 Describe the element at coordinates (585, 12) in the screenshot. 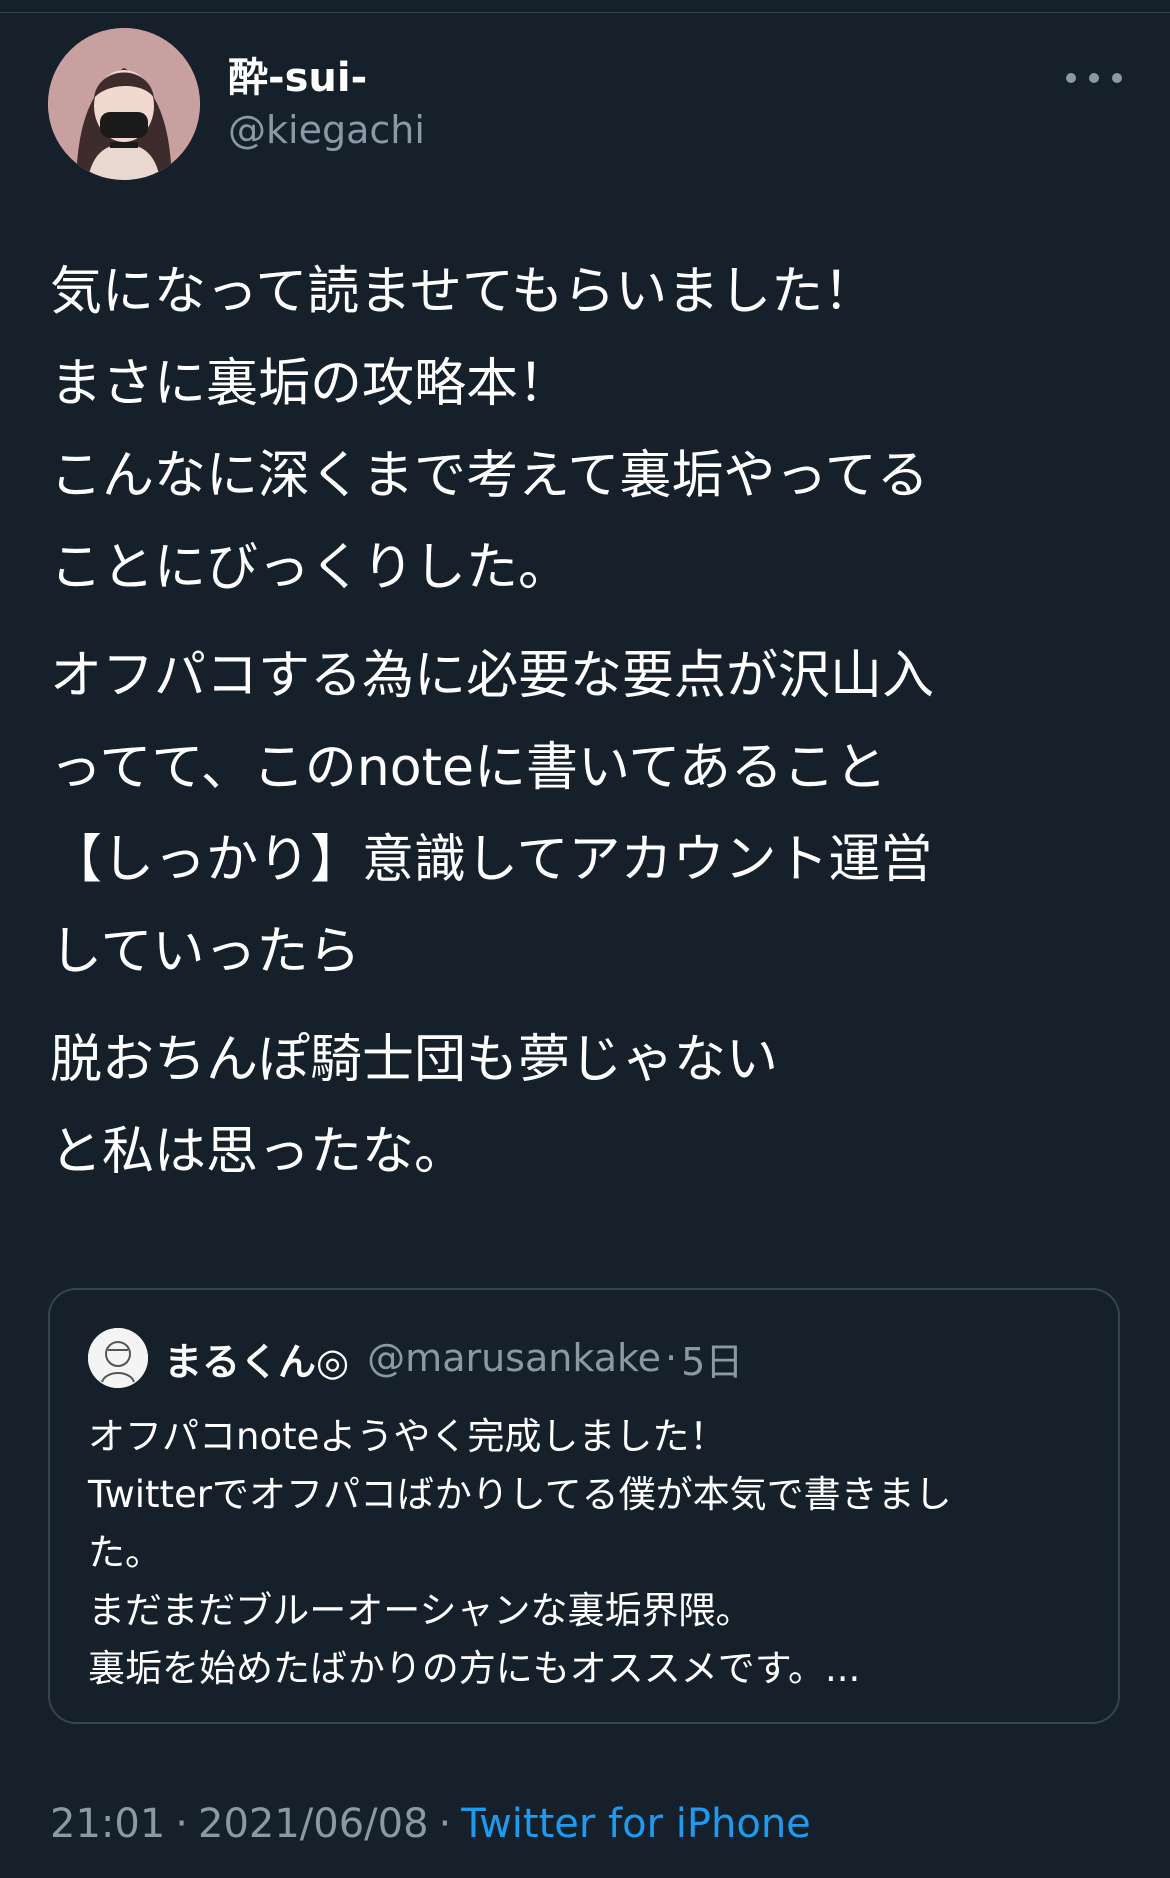

I see `top-divider` at that location.